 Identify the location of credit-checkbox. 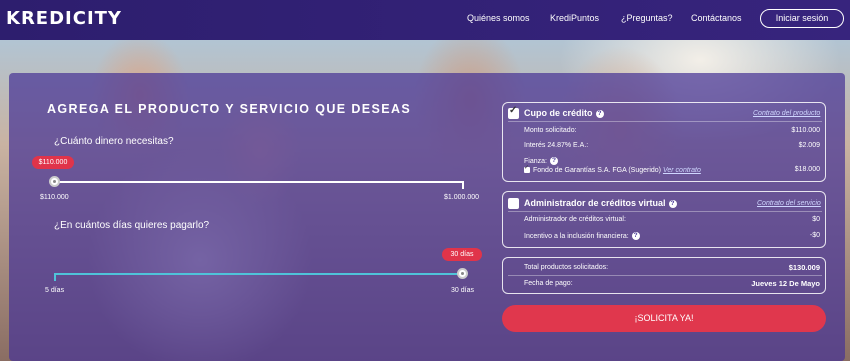
(513, 112).